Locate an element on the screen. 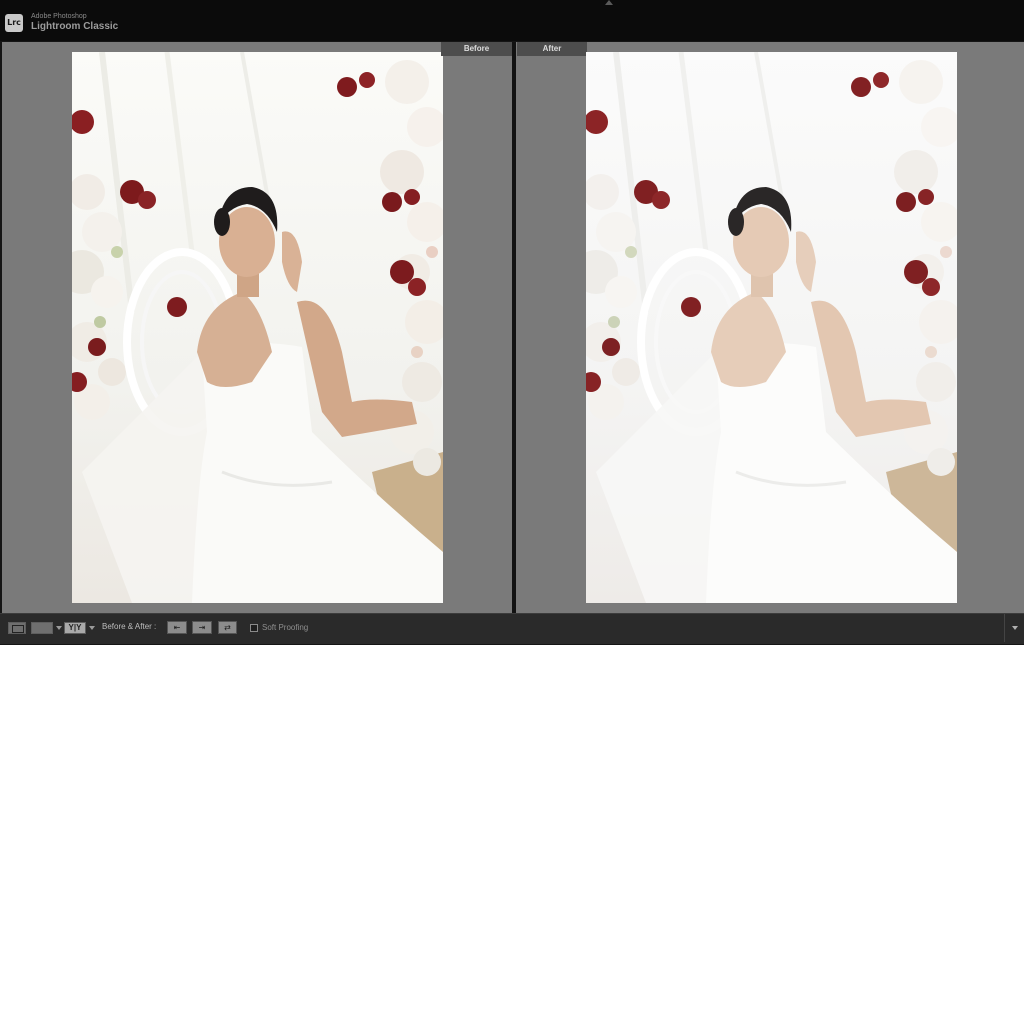  before-after-view-dropdown-icon is located at coordinates (92, 628).